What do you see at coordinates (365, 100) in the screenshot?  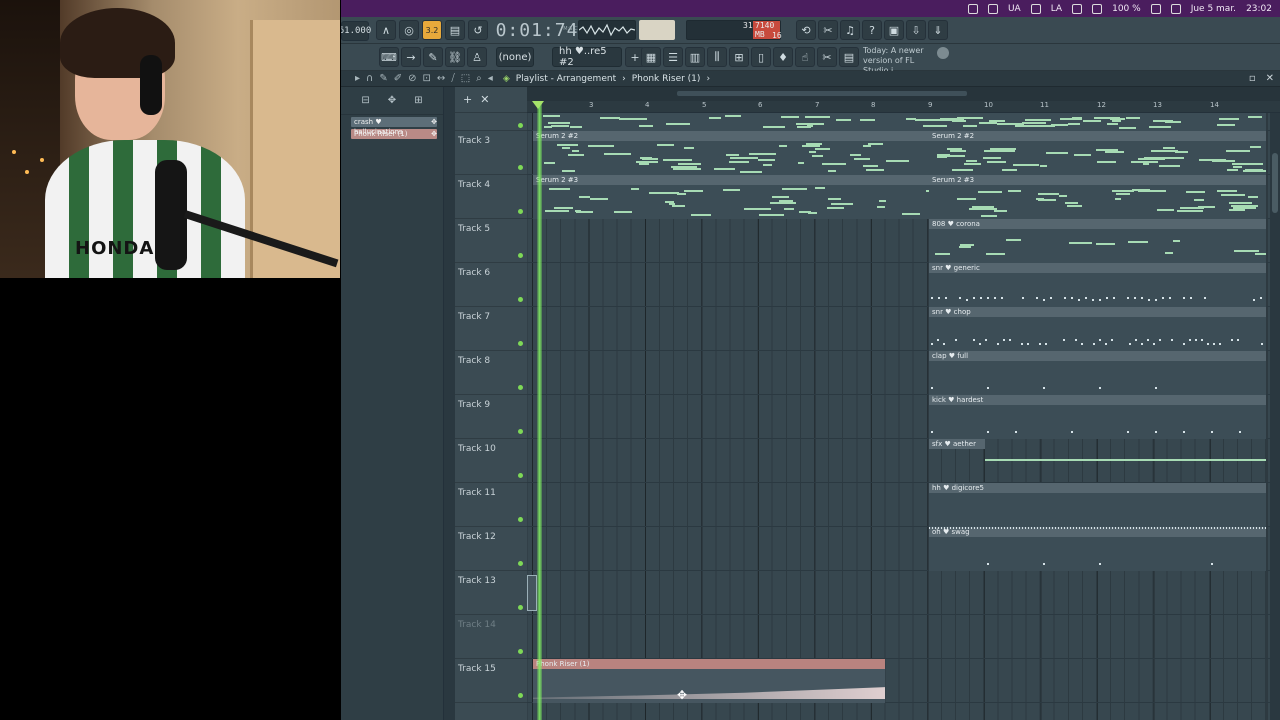 I see `picker-list-icon: ⊟` at bounding box center [365, 100].